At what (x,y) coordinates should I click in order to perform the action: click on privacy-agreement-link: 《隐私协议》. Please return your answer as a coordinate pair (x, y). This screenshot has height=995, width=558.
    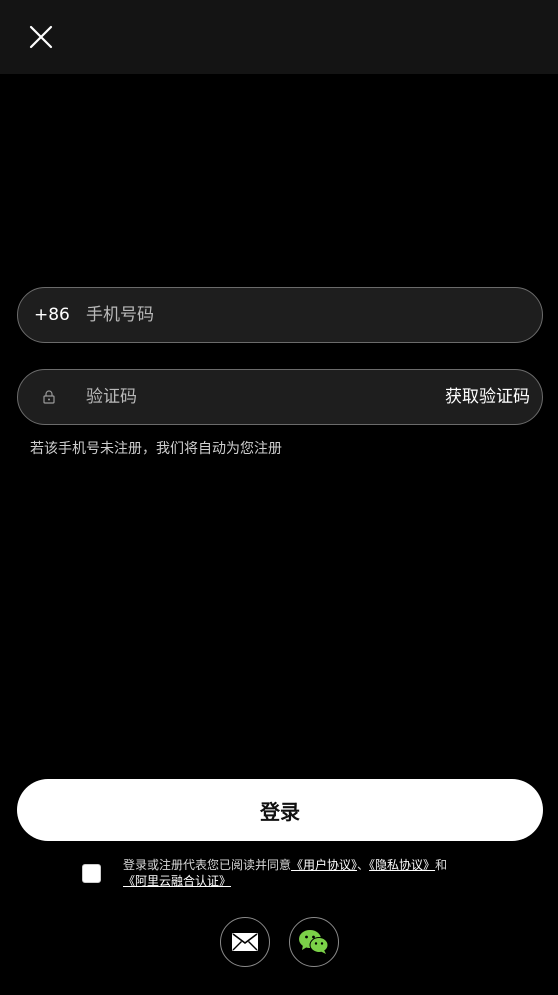
    Looking at the image, I should click on (402, 865).